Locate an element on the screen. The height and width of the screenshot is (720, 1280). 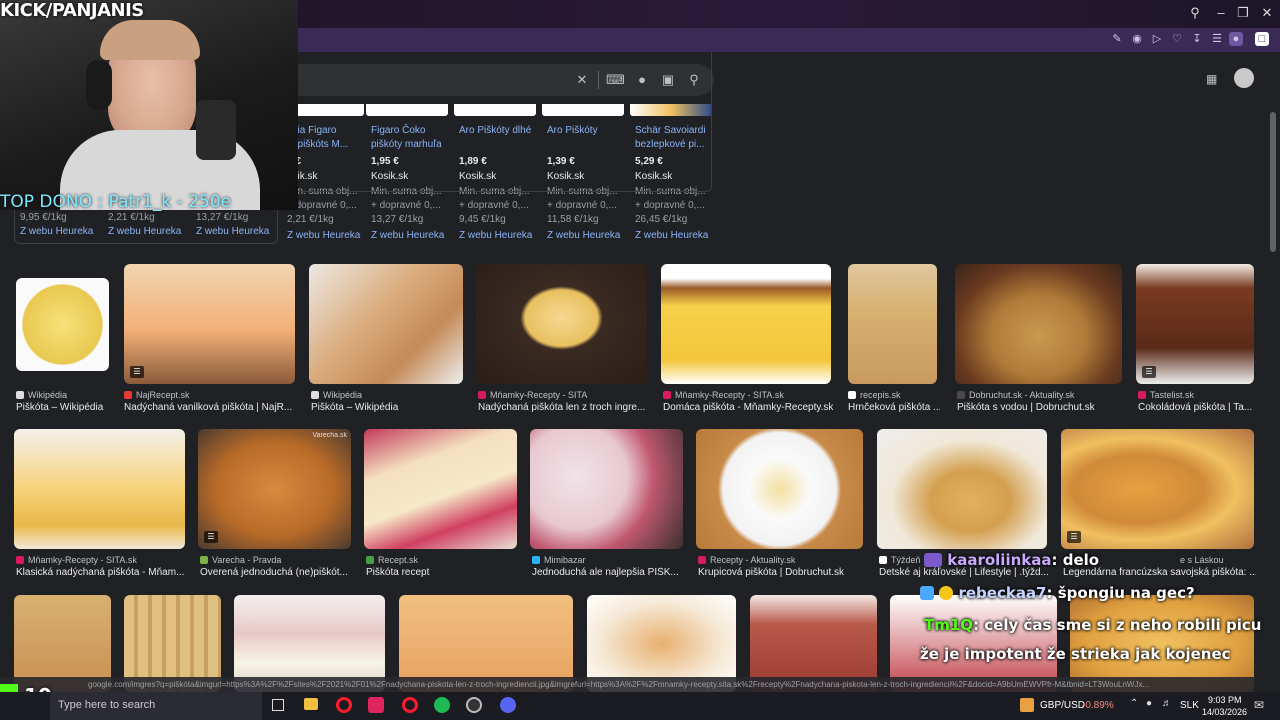
ticker-change: -0.89% is located at coordinates (1098, 705).